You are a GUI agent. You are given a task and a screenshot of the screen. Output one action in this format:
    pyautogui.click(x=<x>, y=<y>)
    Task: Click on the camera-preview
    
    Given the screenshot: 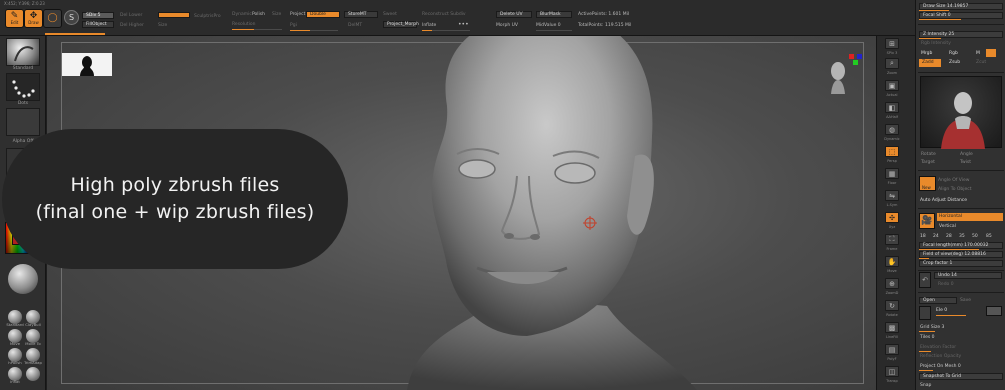 What is the action you would take?
    pyautogui.click(x=961, y=112)
    